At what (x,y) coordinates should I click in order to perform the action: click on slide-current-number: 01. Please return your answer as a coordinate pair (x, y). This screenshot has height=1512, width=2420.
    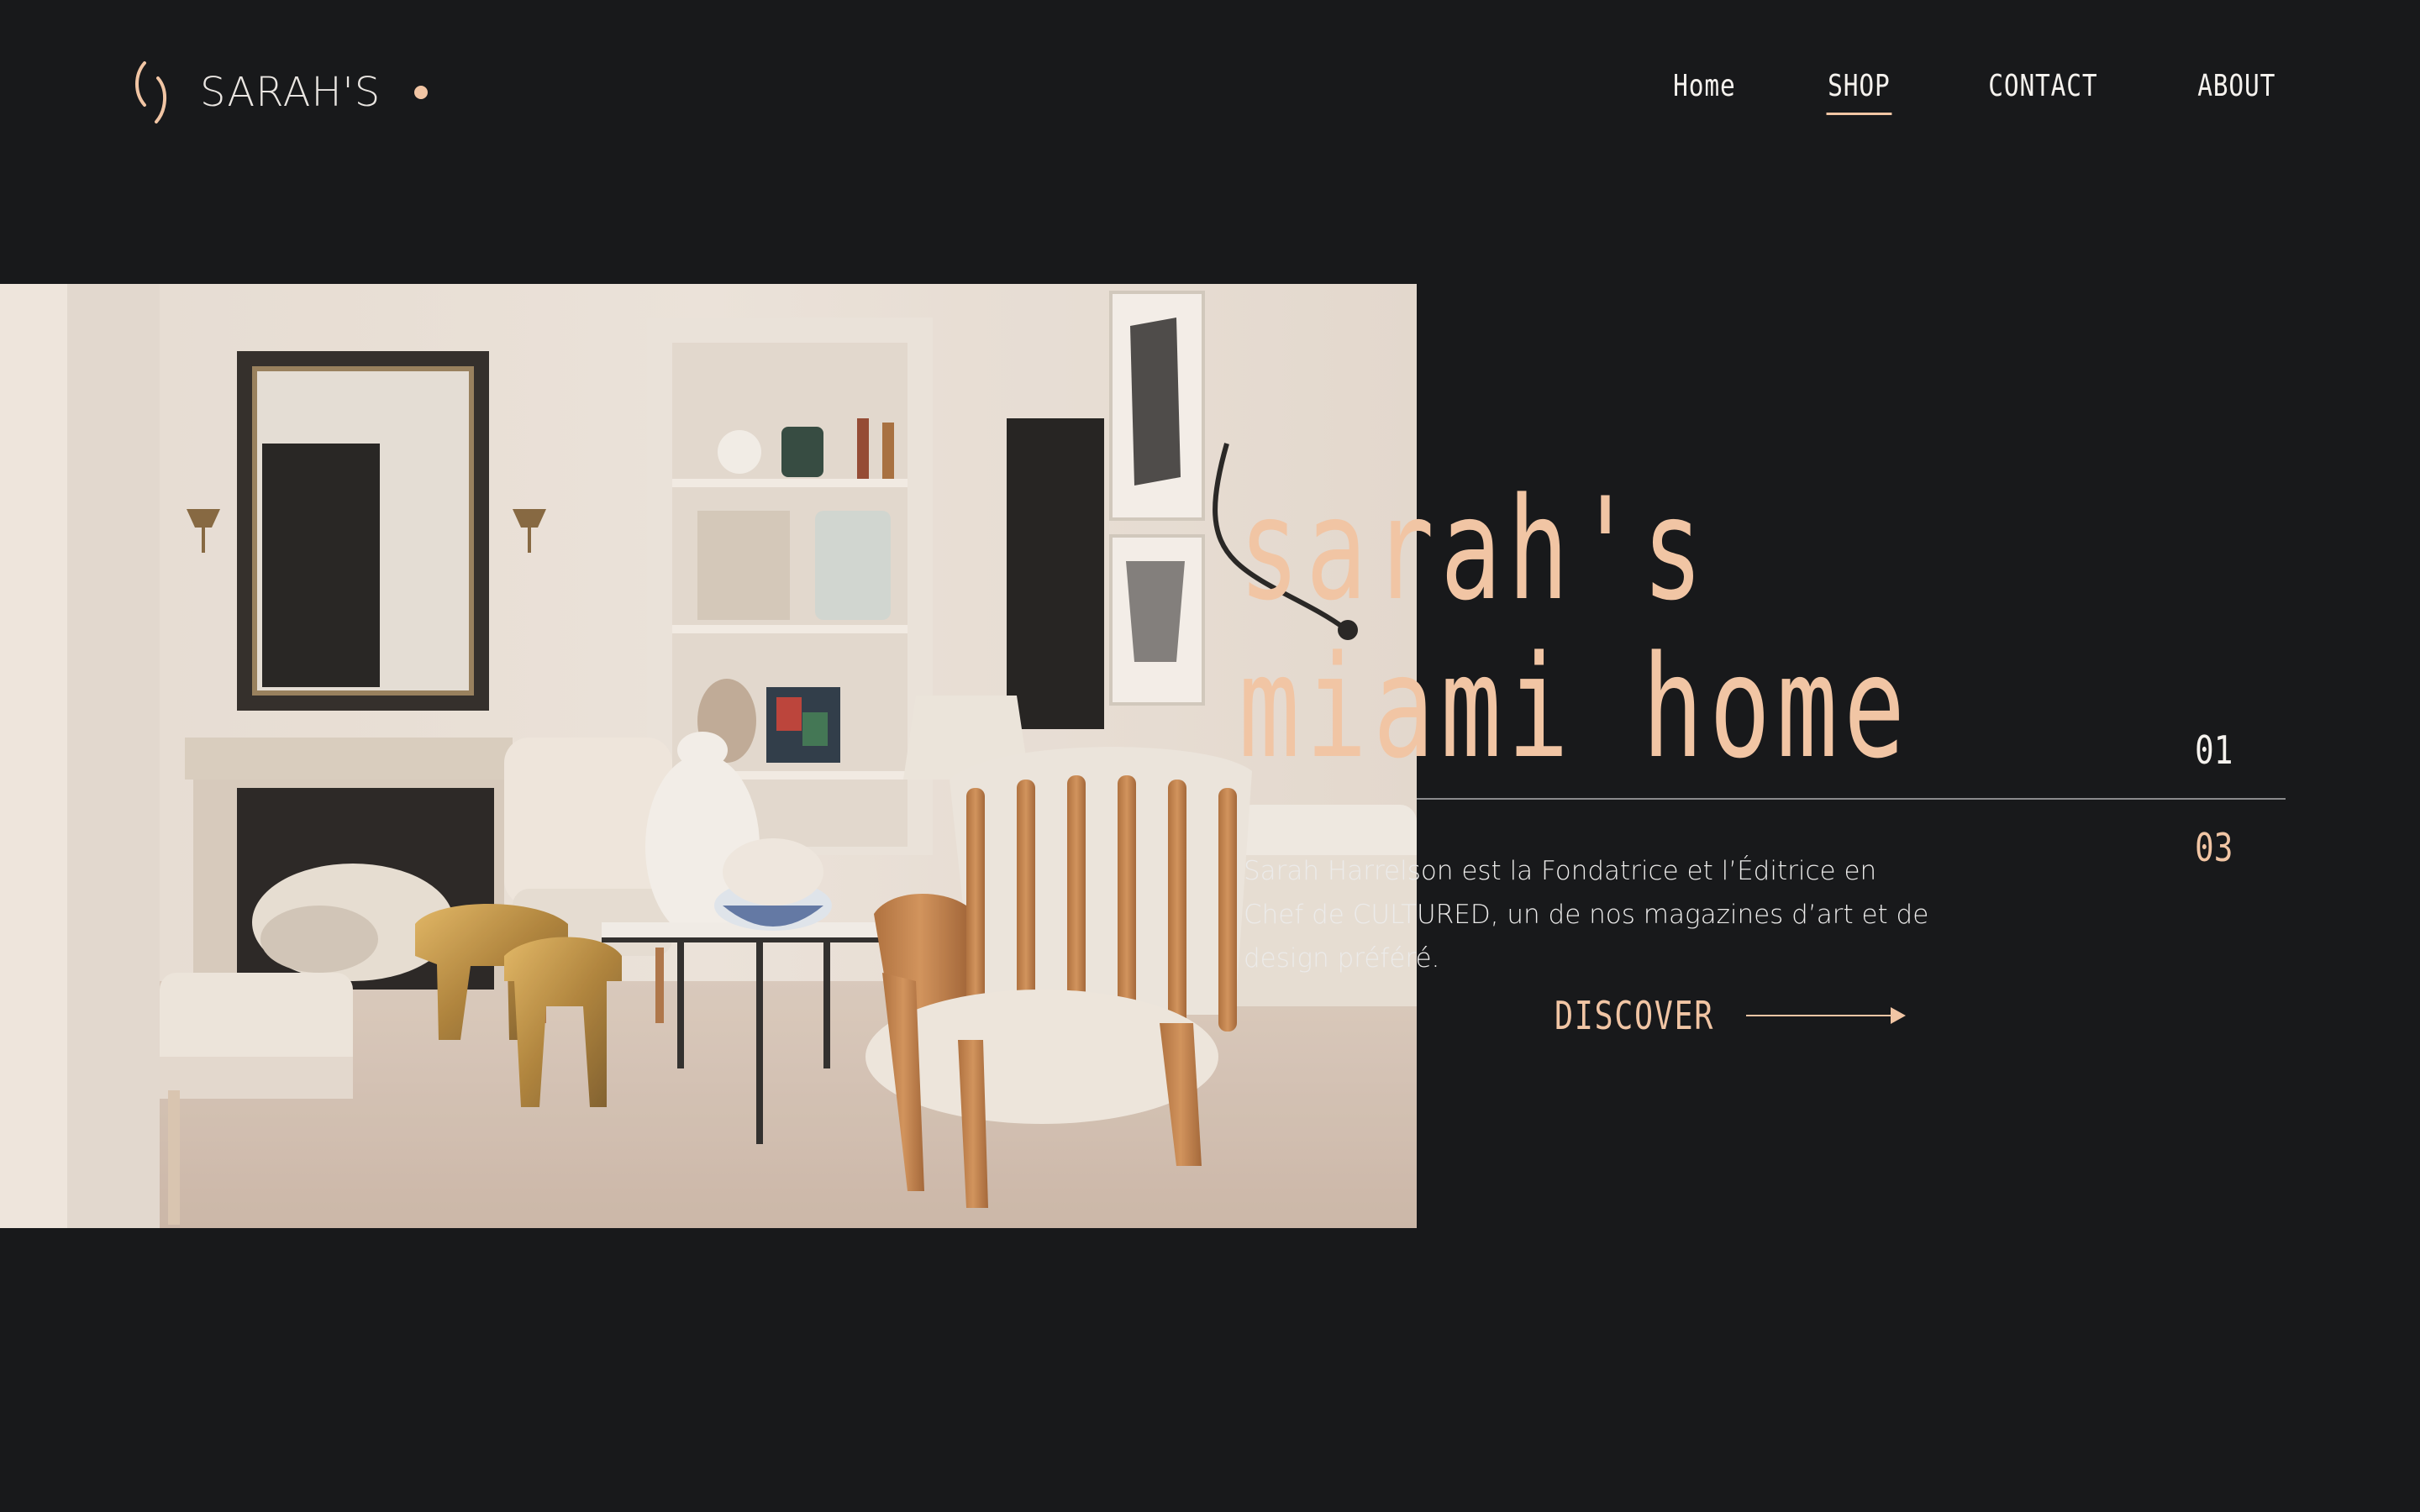
    Looking at the image, I should click on (2214, 750).